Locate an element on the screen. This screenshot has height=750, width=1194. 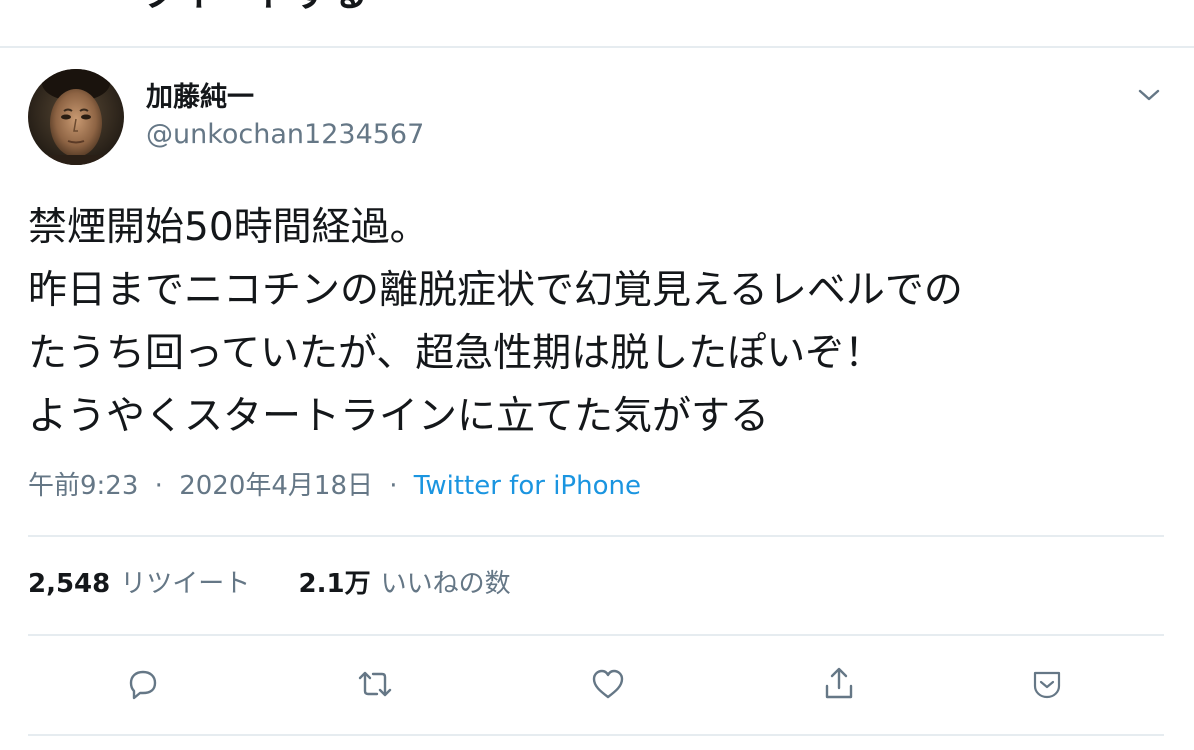
tweet-stats: 2,548 リツイート 2.1万 いいねの数 is located at coordinates (269, 584).